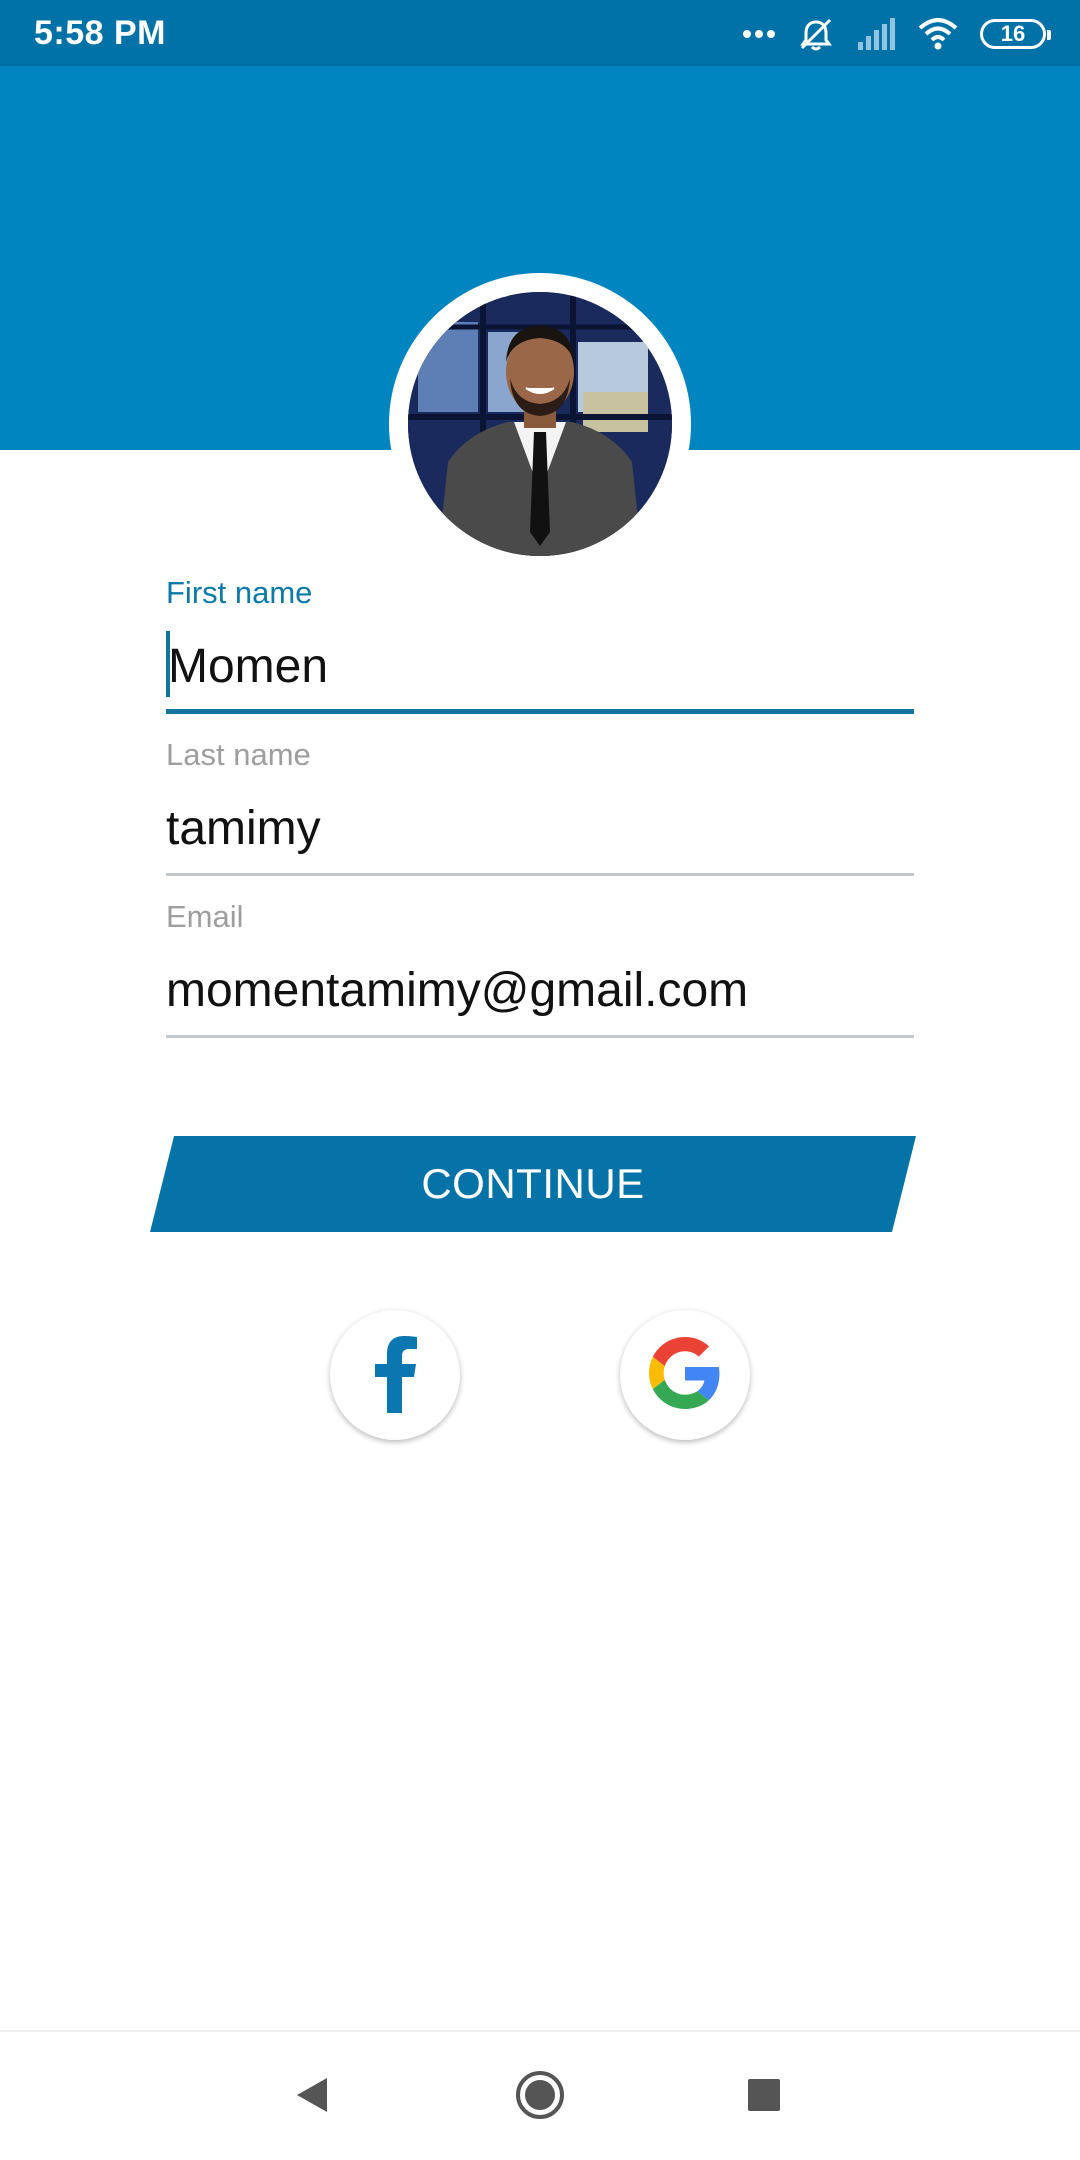  I want to click on nav-recents-button, so click(764, 2097).